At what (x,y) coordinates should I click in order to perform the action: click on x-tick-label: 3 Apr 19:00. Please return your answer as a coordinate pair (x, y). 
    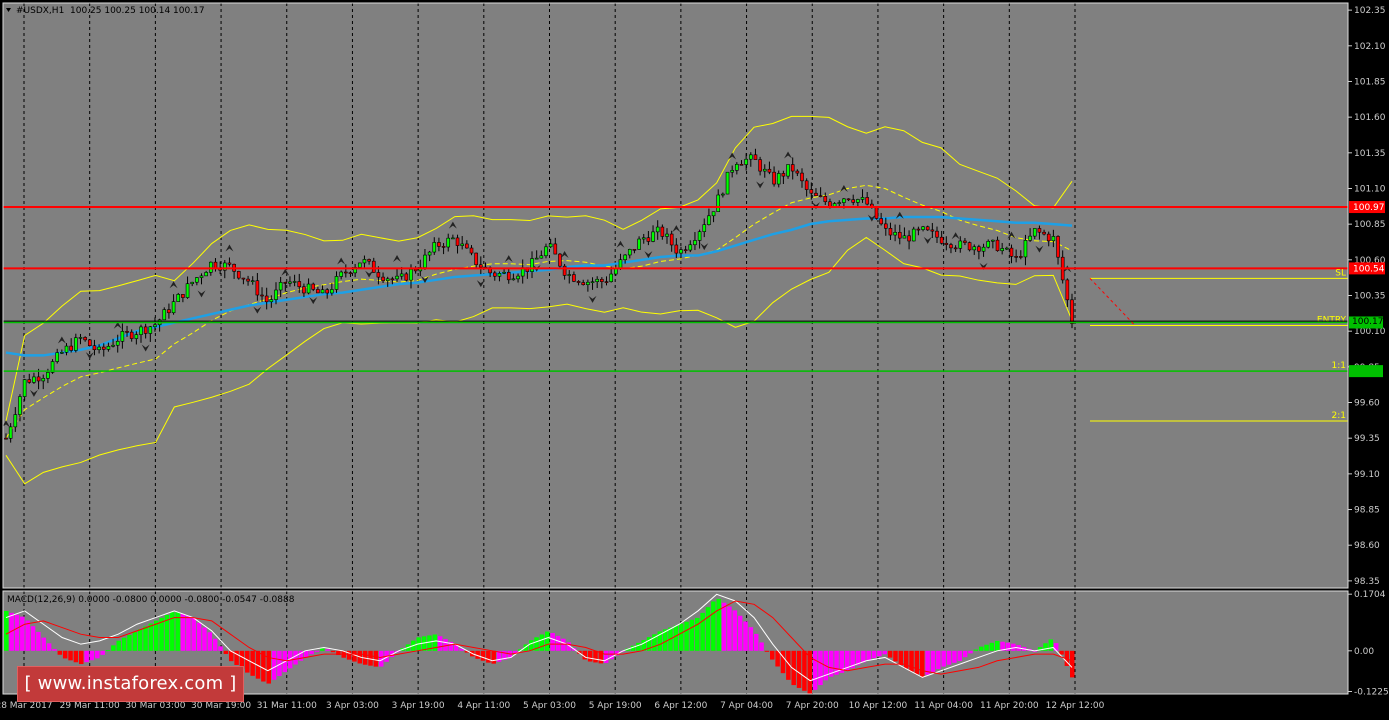
    Looking at the image, I should click on (418, 706).